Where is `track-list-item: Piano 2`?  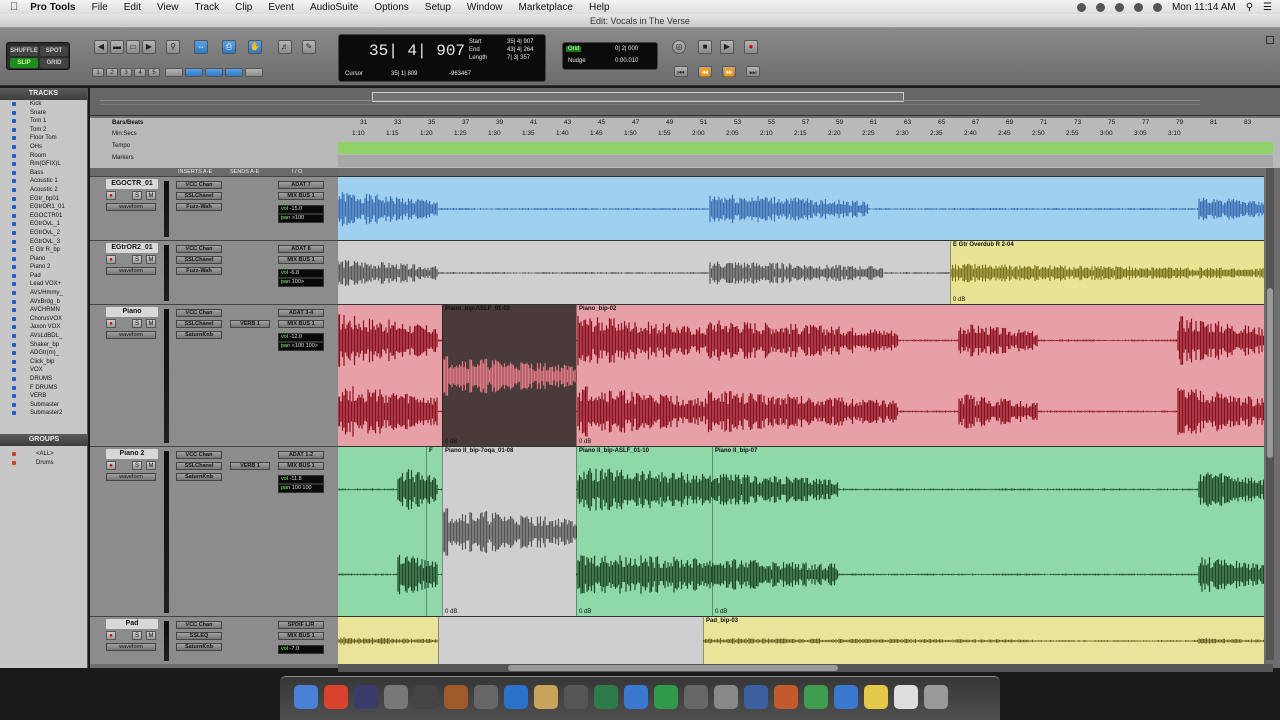 track-list-item: Piano 2 is located at coordinates (43, 267).